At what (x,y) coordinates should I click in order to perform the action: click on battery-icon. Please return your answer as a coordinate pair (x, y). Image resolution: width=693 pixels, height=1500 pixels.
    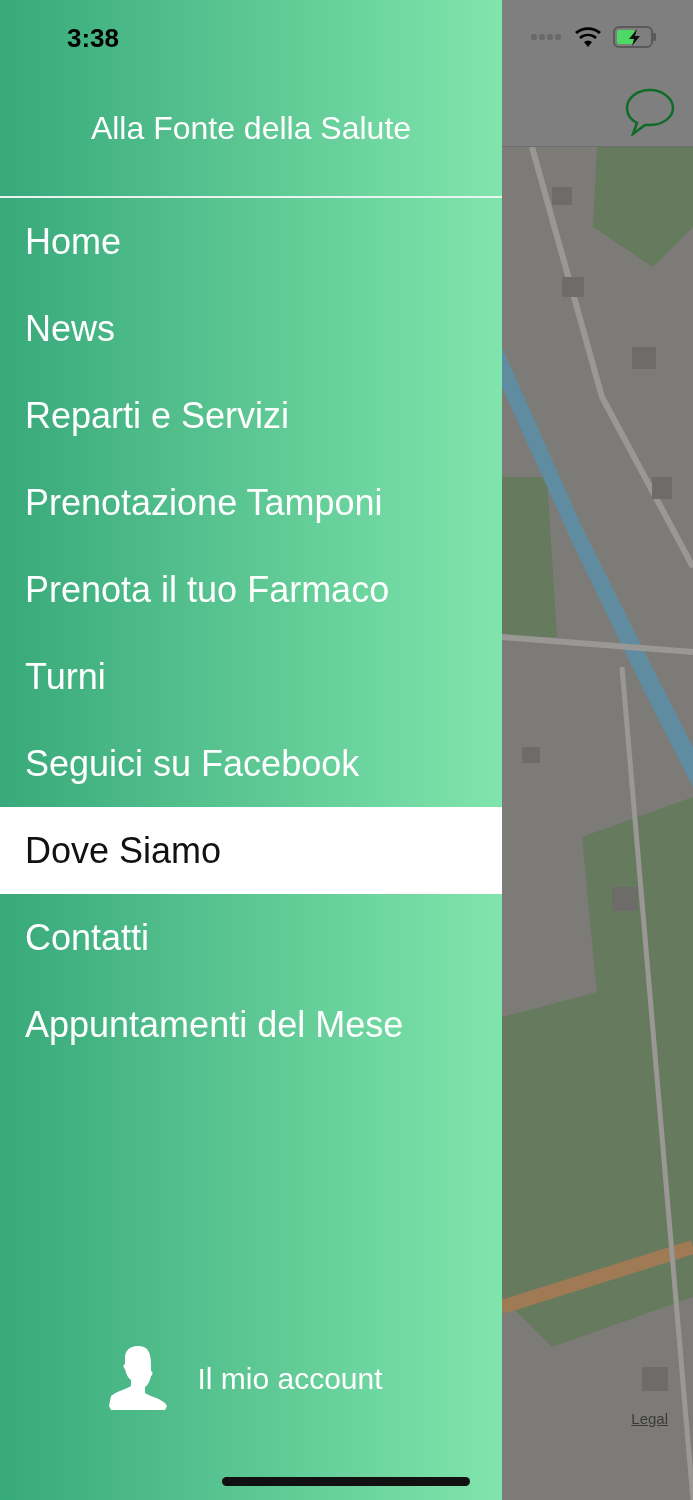
    Looking at the image, I should click on (635, 37).